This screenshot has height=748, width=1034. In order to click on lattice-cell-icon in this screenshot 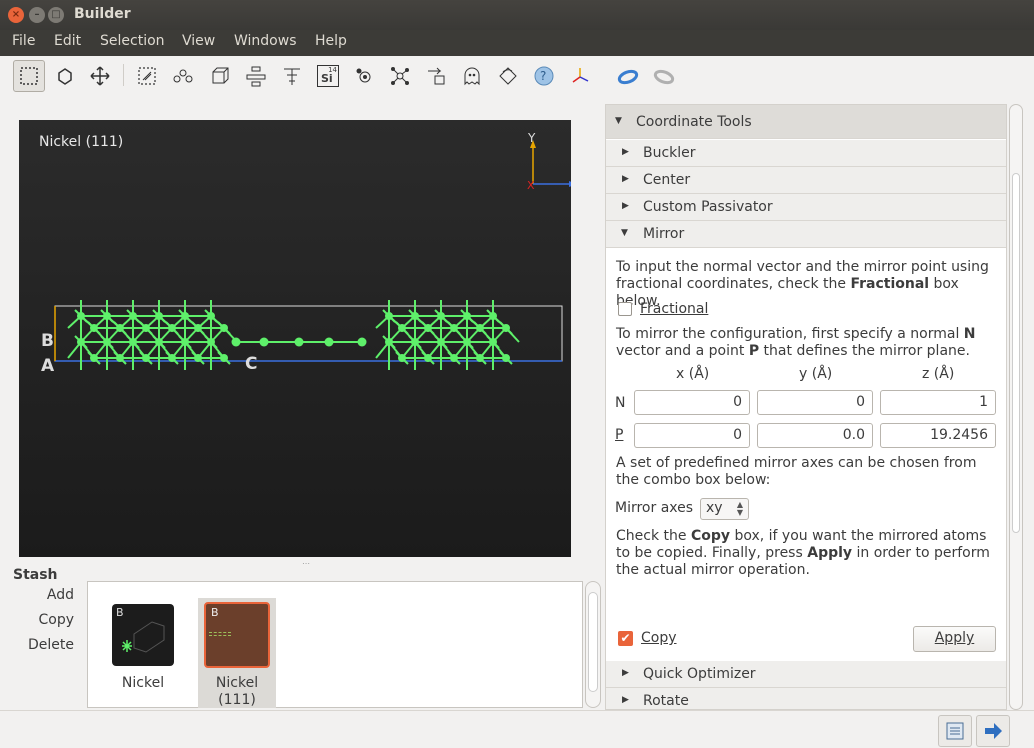, I will do `click(65, 76)`.